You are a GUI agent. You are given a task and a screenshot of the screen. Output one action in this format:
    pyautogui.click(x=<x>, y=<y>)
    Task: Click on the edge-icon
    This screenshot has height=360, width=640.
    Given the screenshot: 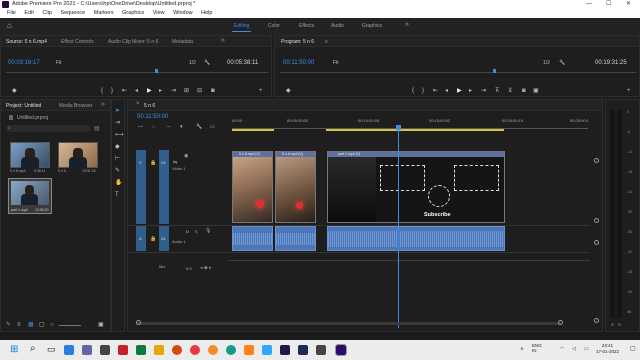 What is the action you would take?
    pyautogui.click(x=231, y=350)
    